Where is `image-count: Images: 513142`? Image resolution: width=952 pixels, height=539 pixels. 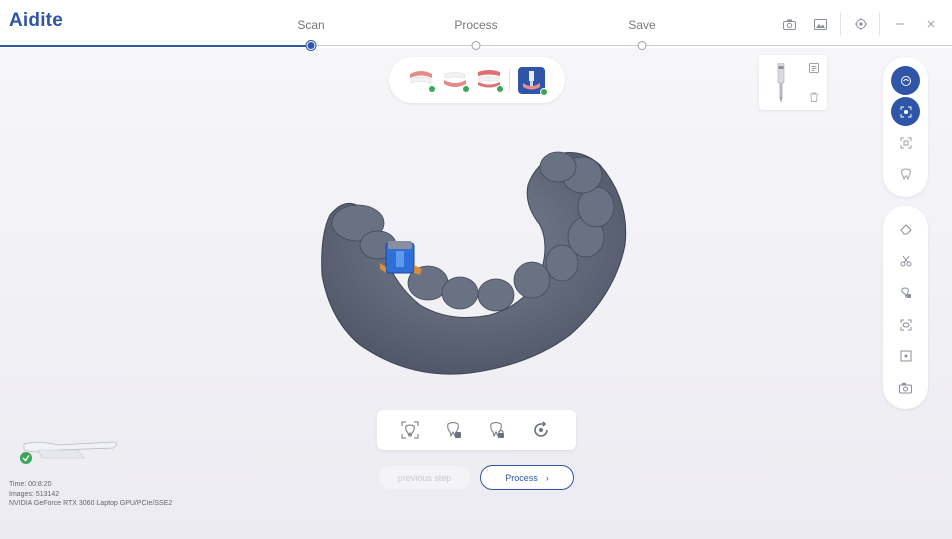
image-count: Images: 513142 is located at coordinates (34, 494).